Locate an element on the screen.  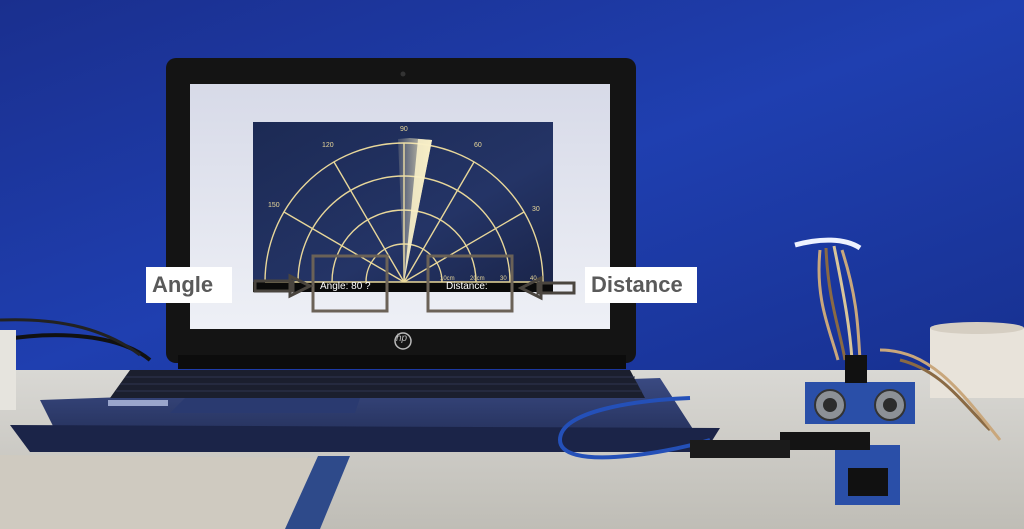
tick-label-30: 30 is located at coordinates (536, 209).